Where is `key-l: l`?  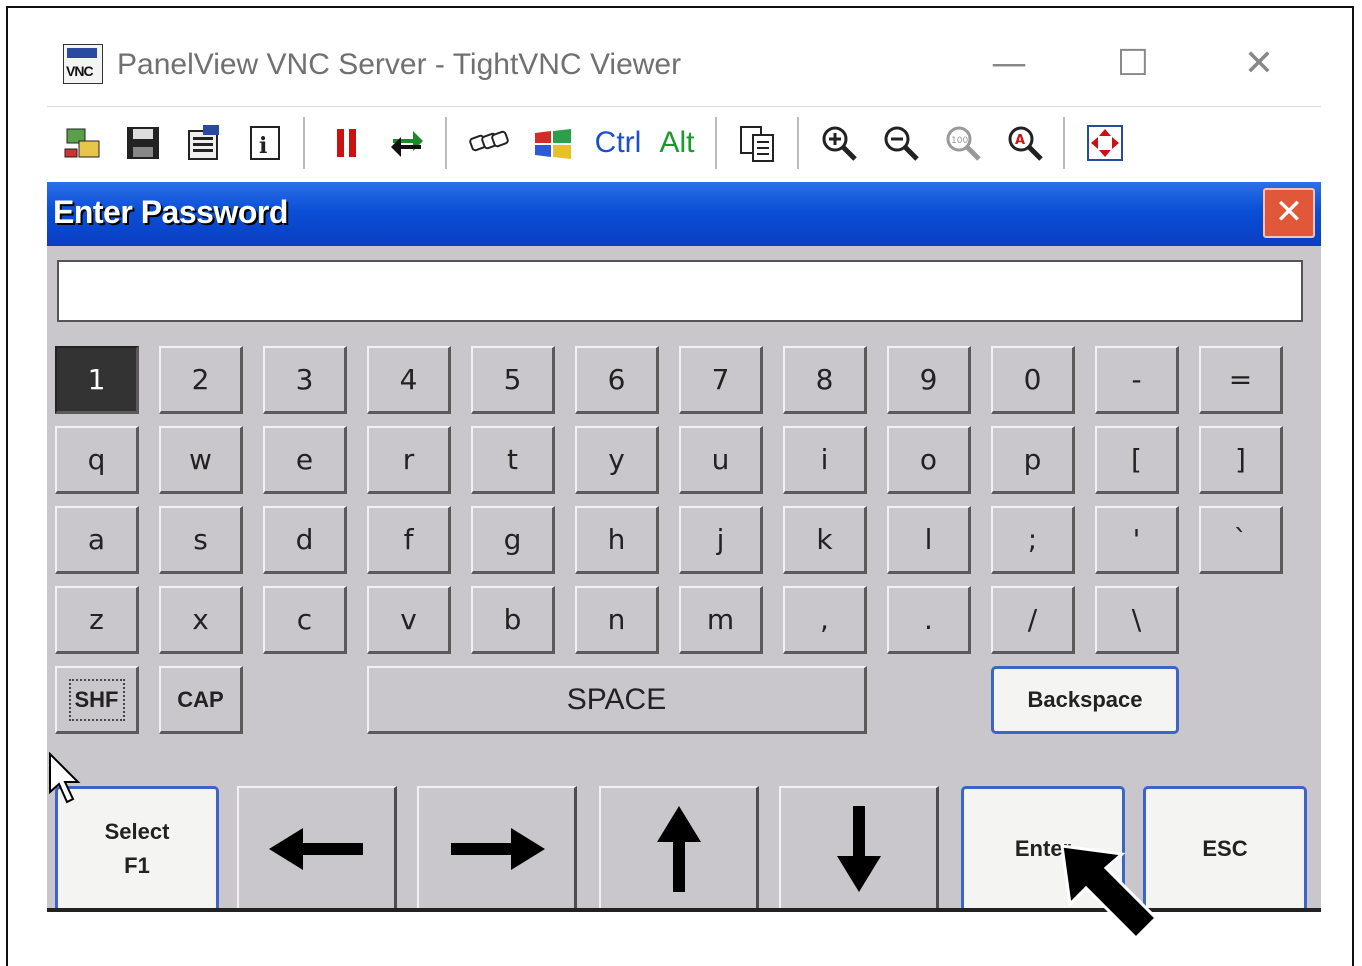 key-l: l is located at coordinates (929, 540).